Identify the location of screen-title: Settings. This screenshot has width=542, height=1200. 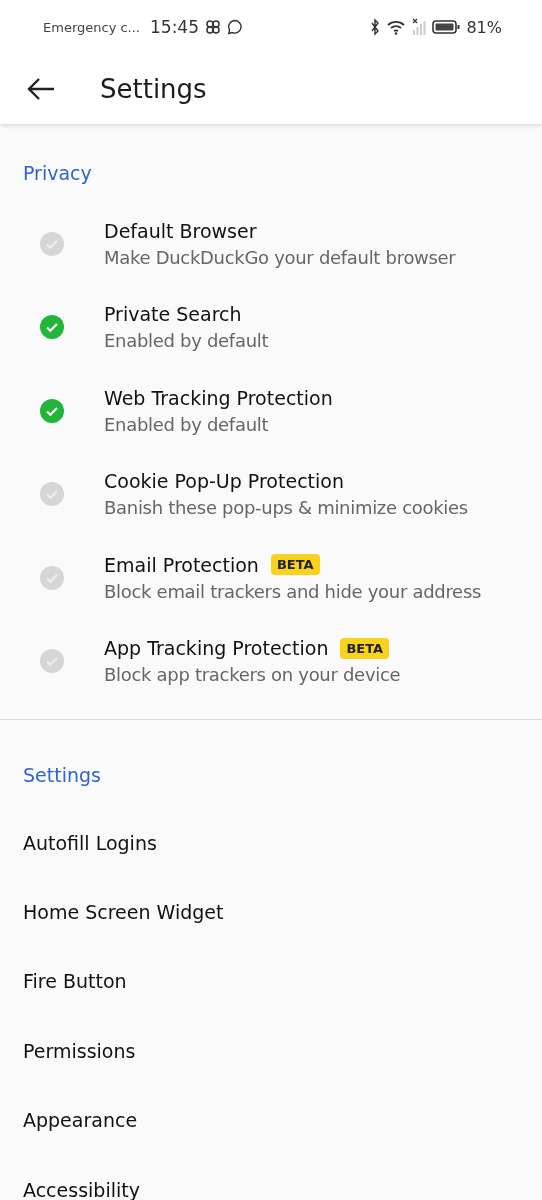
(153, 89).